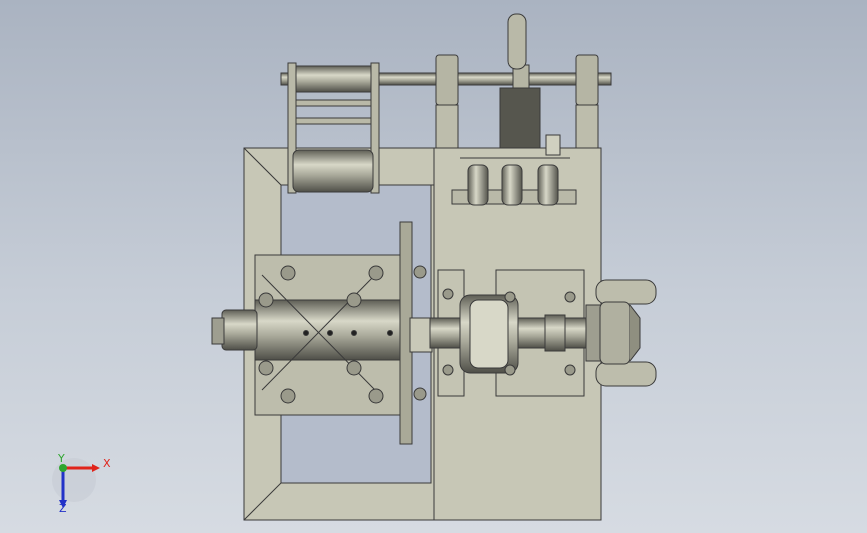 The width and height of the screenshot is (867, 533). Describe the element at coordinates (81, 483) in the screenshot. I see `coordinate-triad-icon: X Y Z` at that location.